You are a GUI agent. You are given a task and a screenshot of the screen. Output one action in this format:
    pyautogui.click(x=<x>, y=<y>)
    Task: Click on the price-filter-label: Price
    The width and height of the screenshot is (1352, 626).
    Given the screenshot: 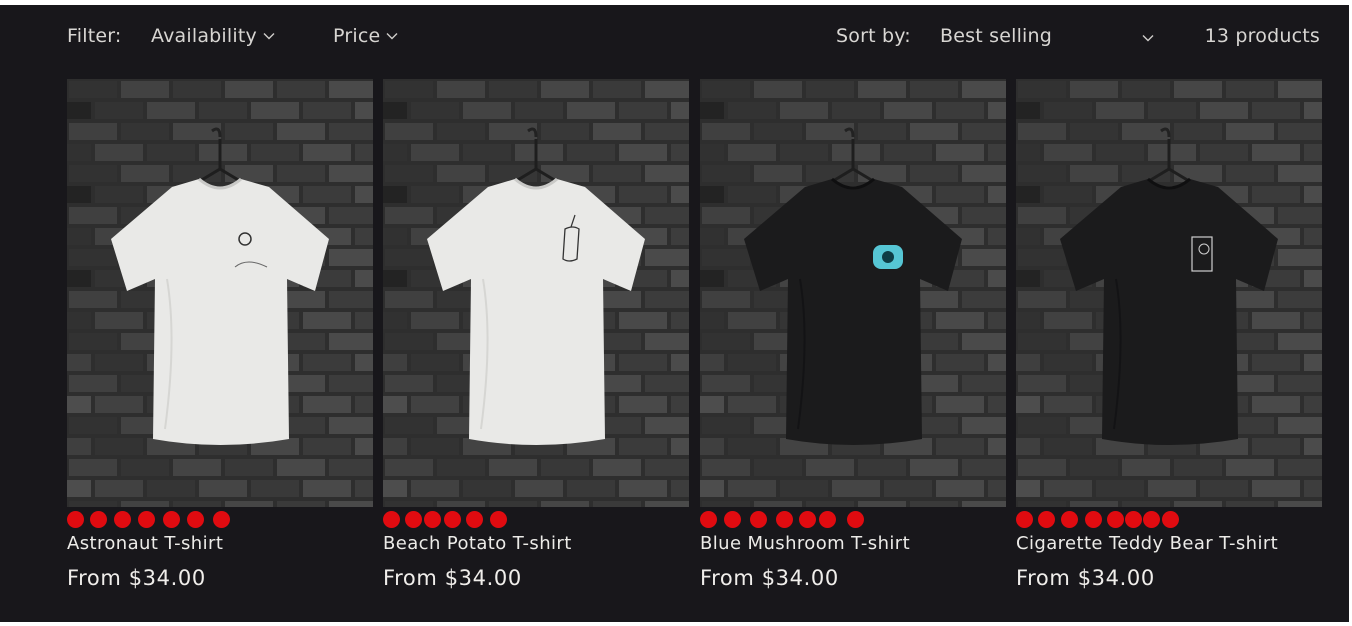 What is the action you would take?
    pyautogui.click(x=357, y=36)
    